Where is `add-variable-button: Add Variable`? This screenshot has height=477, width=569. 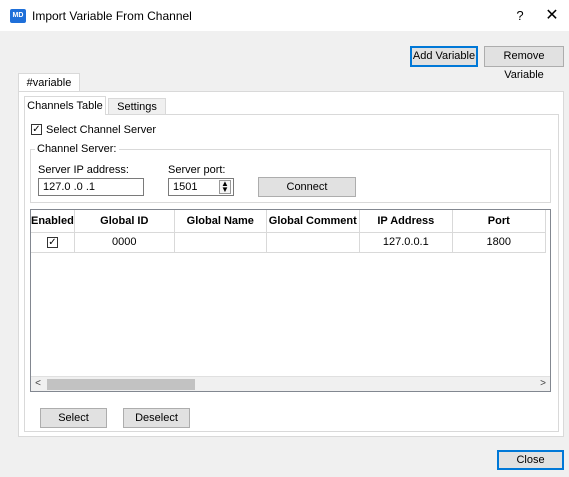
add-variable-button: Add Variable is located at coordinates (444, 56).